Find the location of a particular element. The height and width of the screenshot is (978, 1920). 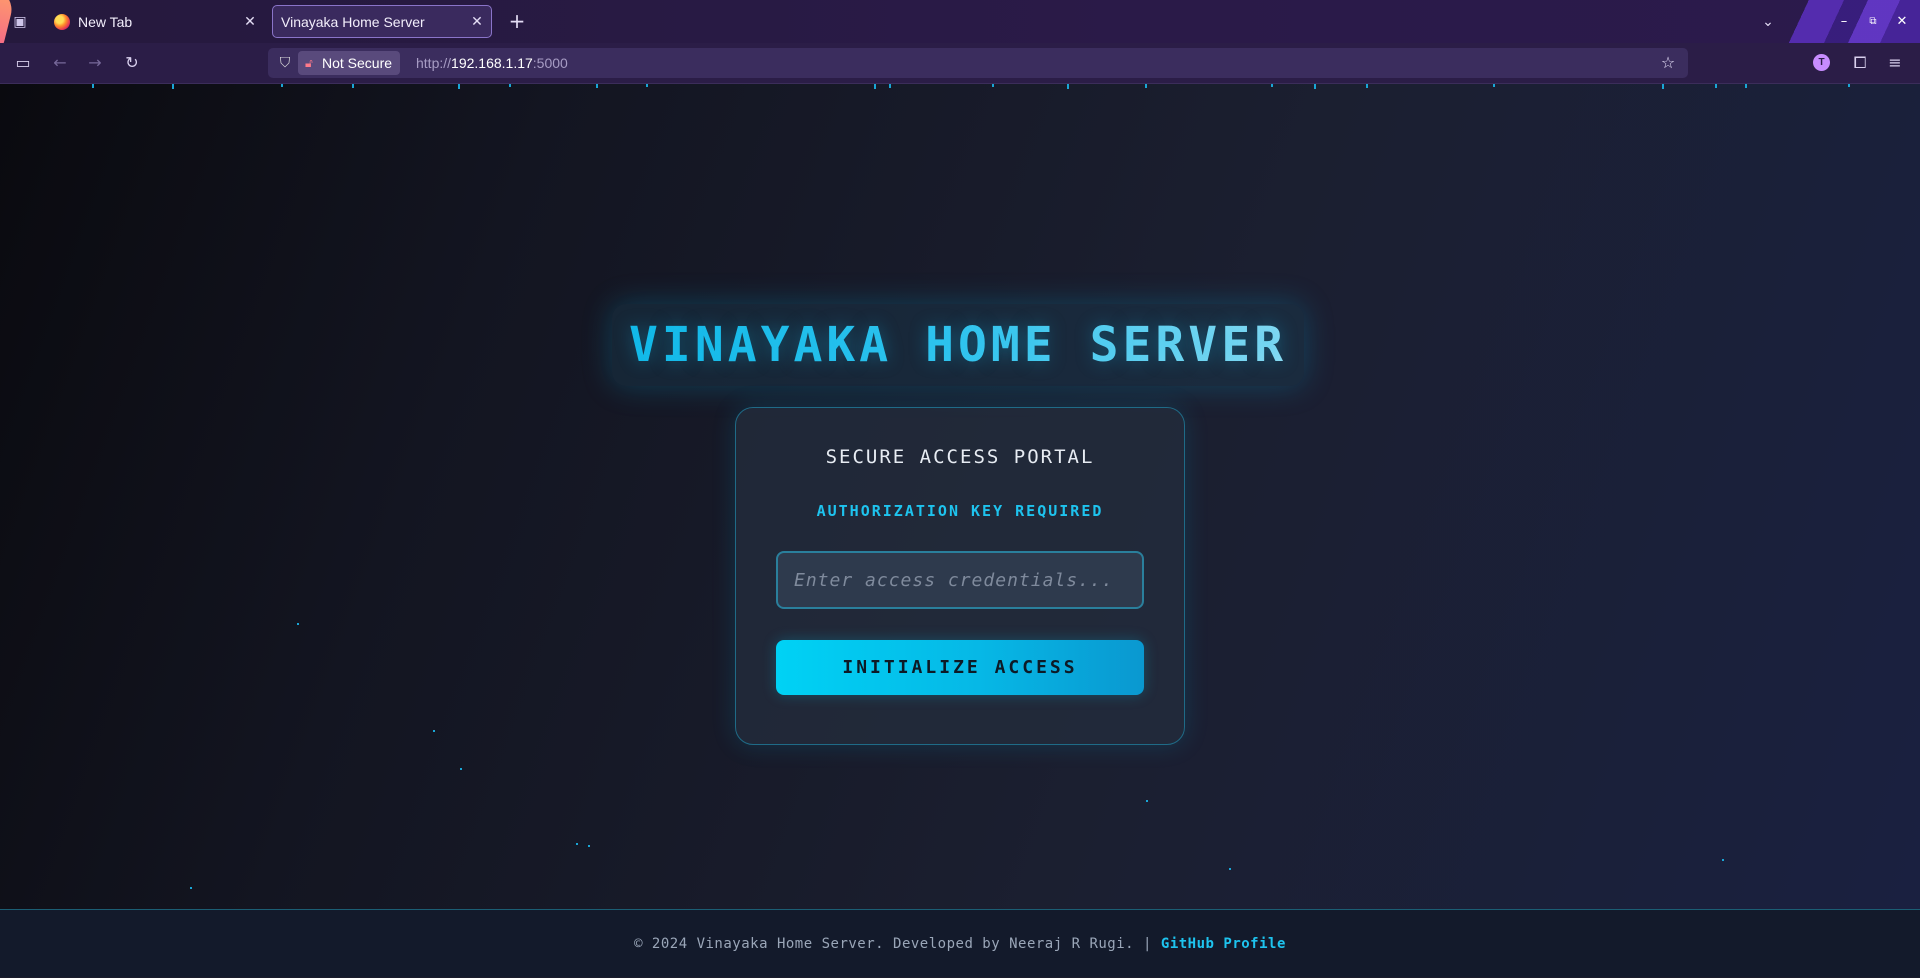

security-label: Not Secure is located at coordinates (357, 63).